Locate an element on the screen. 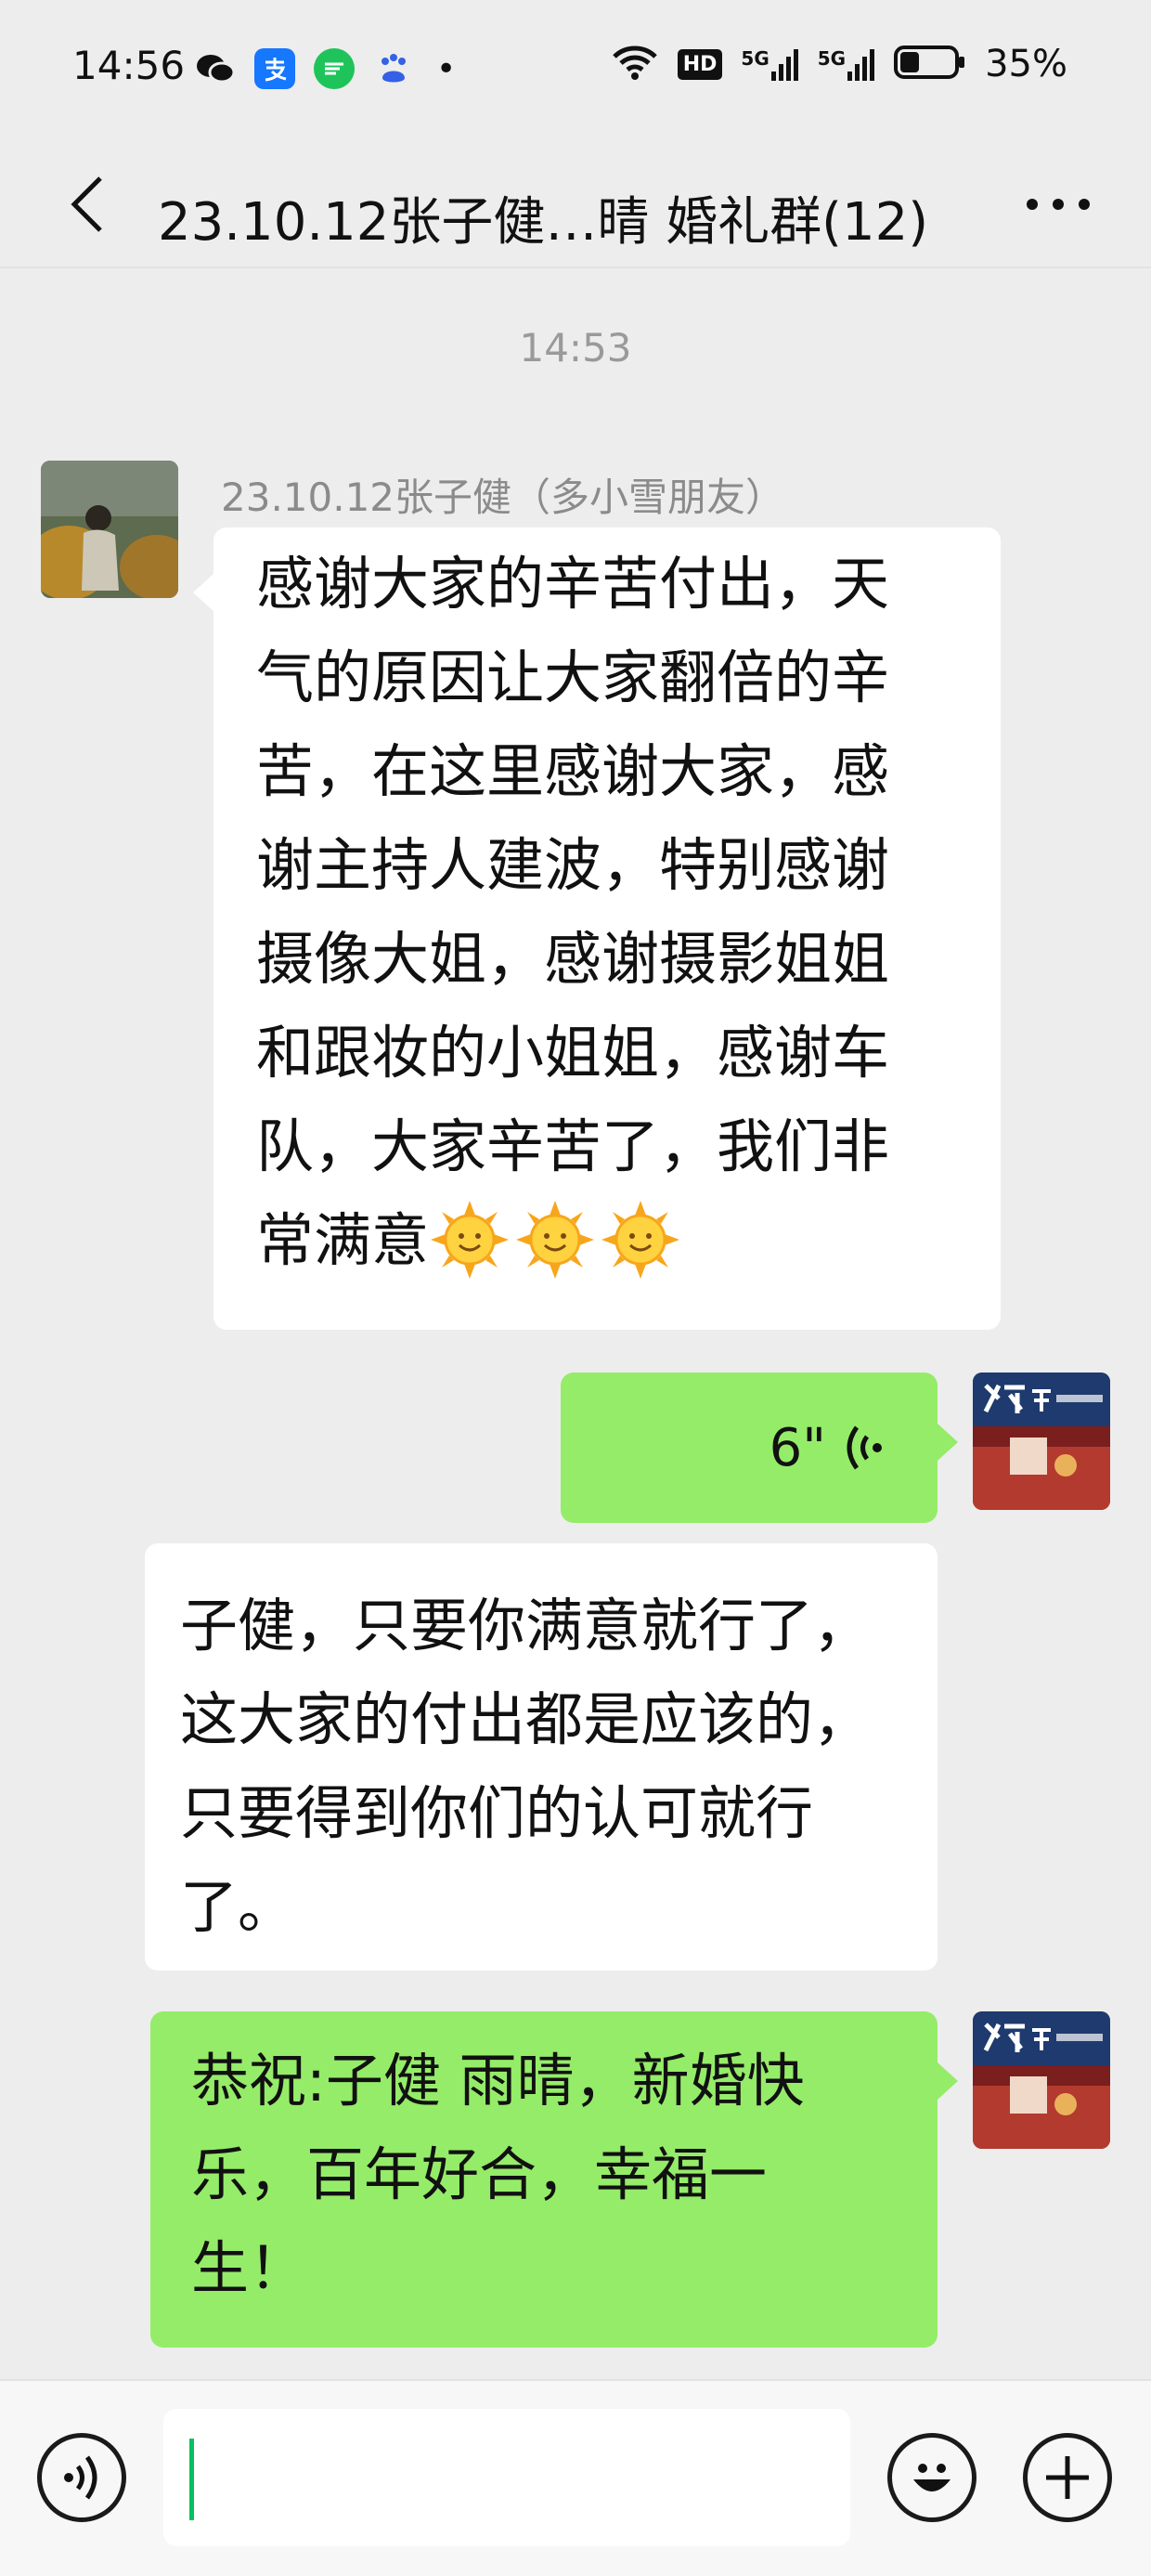  sender-name: 23.10.12张子健（多小雪朋友） is located at coordinates (503, 498).